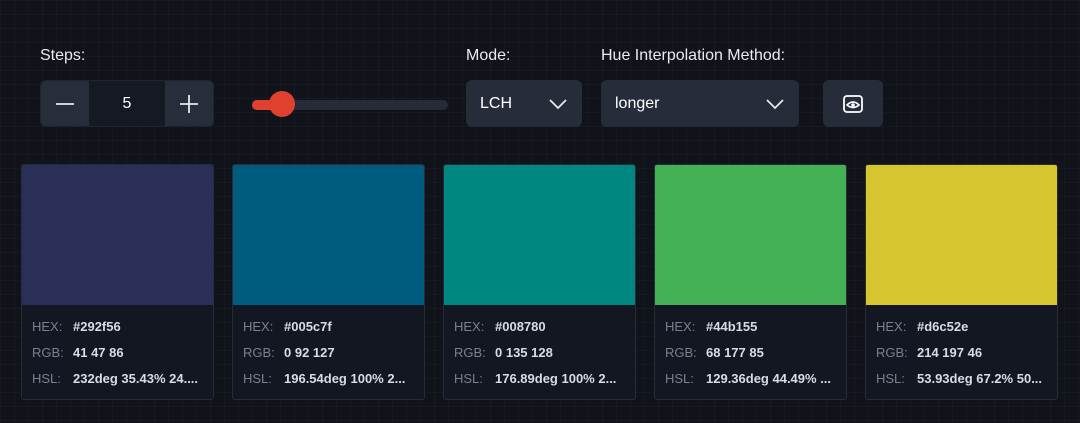 This screenshot has width=1080, height=423. Describe the element at coordinates (63, 55) in the screenshot. I see `steps-label: Steps:` at that location.